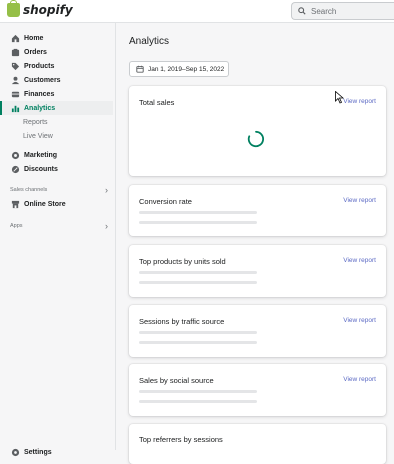 The image size is (394, 464). What do you see at coordinates (257, 271) in the screenshot?
I see `top-products-card: Top products by units sold View report` at bounding box center [257, 271].